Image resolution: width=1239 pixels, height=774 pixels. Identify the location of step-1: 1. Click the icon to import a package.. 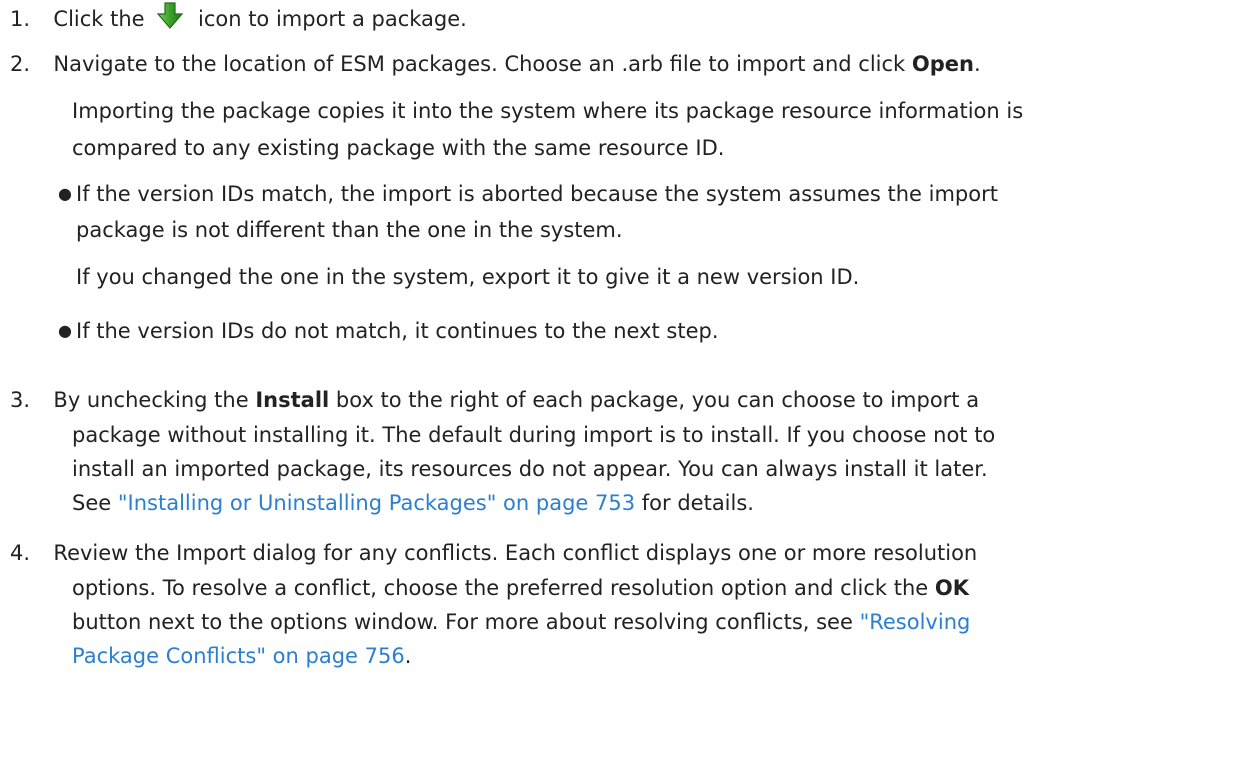
(238, 17).